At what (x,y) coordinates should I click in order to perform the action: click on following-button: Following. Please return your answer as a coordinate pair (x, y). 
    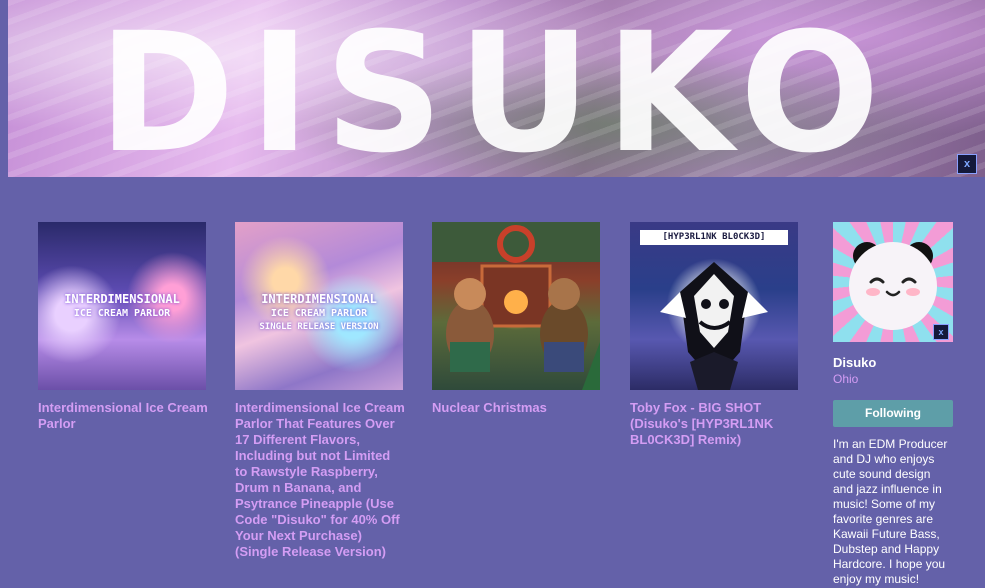
    Looking at the image, I should click on (893, 413).